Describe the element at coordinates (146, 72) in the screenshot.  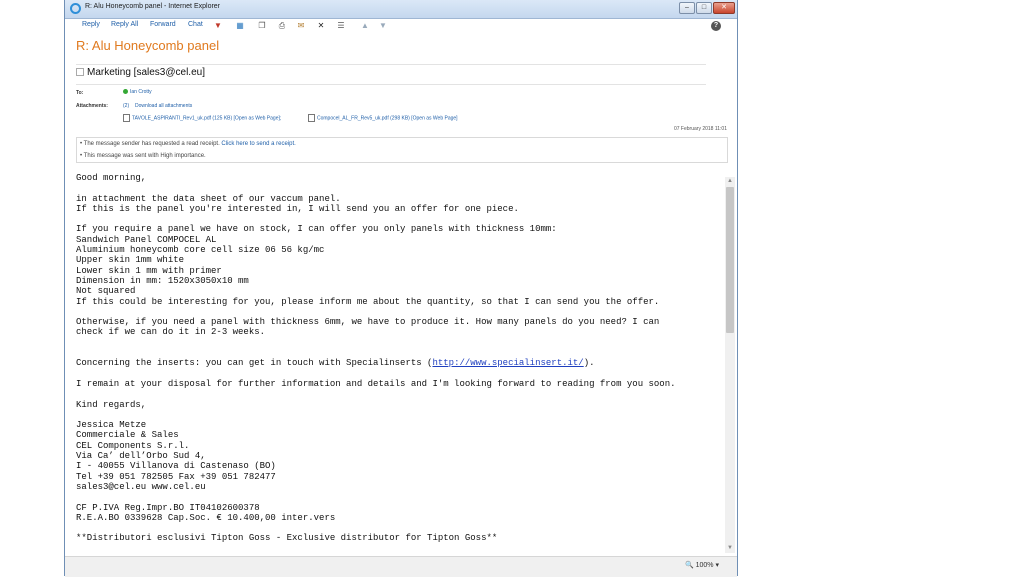
I see `sender-name: Marketing [sales3@cel.eu]` at that location.